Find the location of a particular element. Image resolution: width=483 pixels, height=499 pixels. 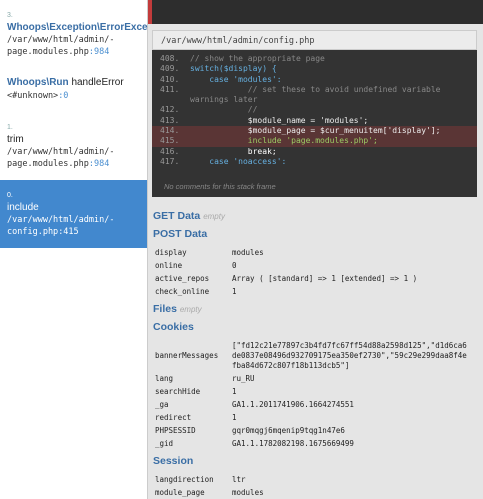

code-line: 412. // is located at coordinates (209, 110).